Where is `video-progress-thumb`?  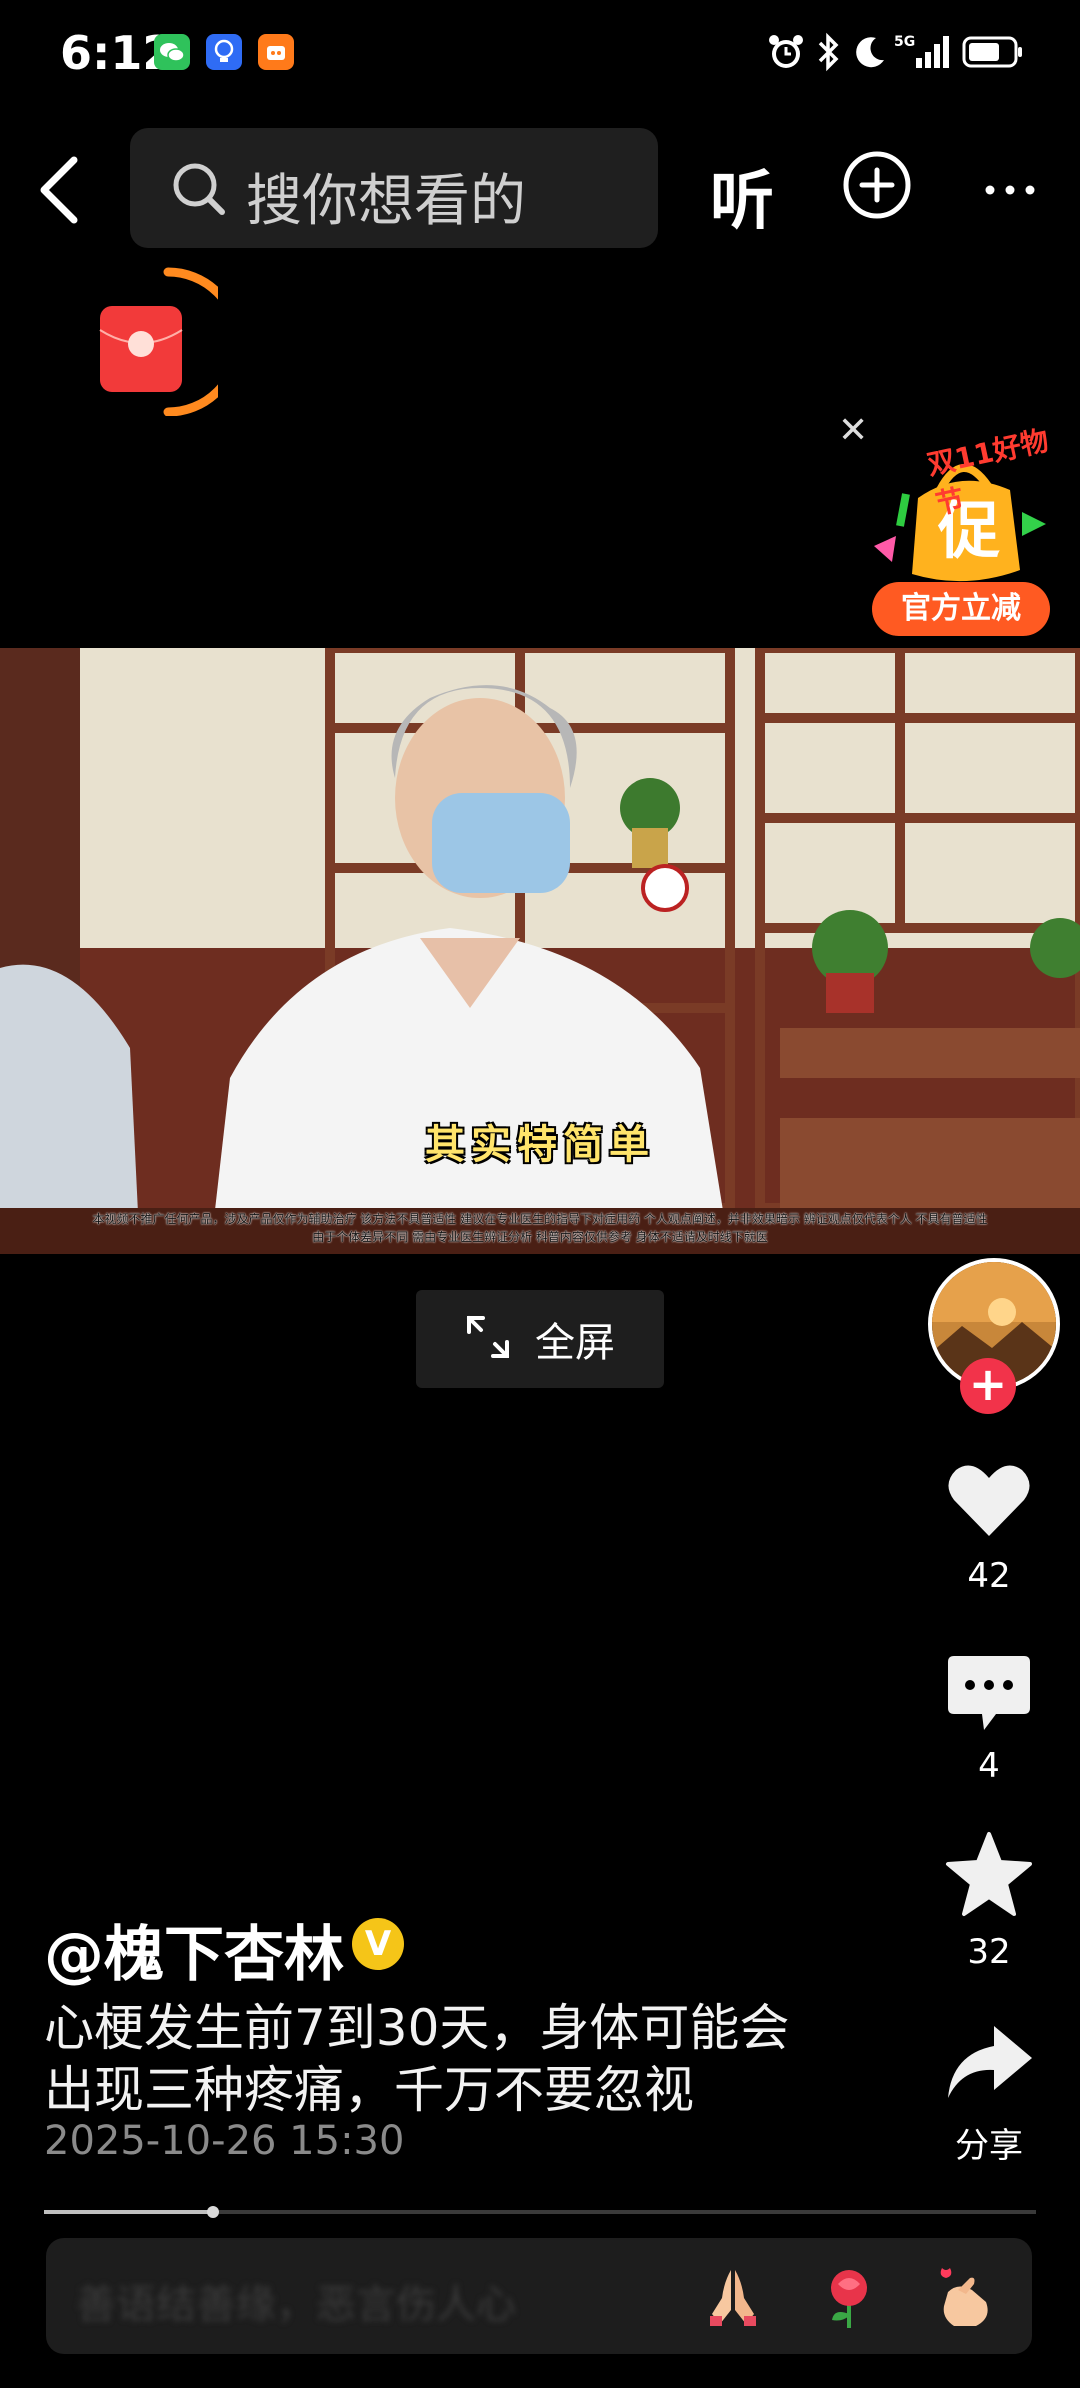 video-progress-thumb is located at coordinates (212, 2212).